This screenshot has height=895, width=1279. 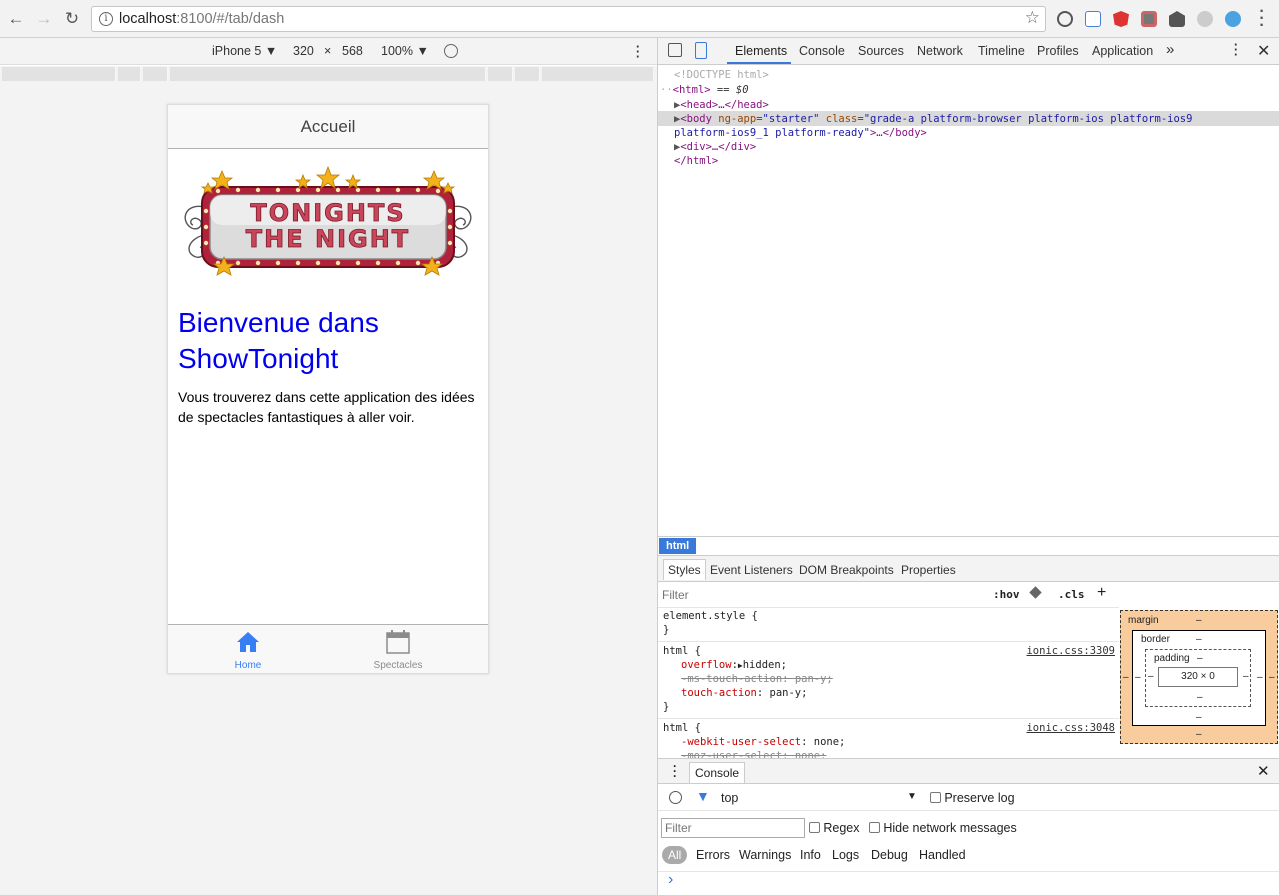 I want to click on preserve-log-checkbox: Preserve log, so click(x=972, y=798).